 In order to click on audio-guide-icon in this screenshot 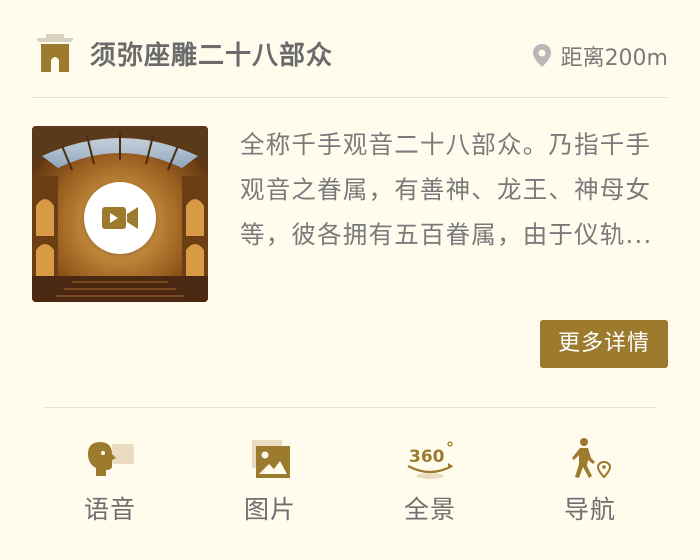, I will do `click(111, 459)`.